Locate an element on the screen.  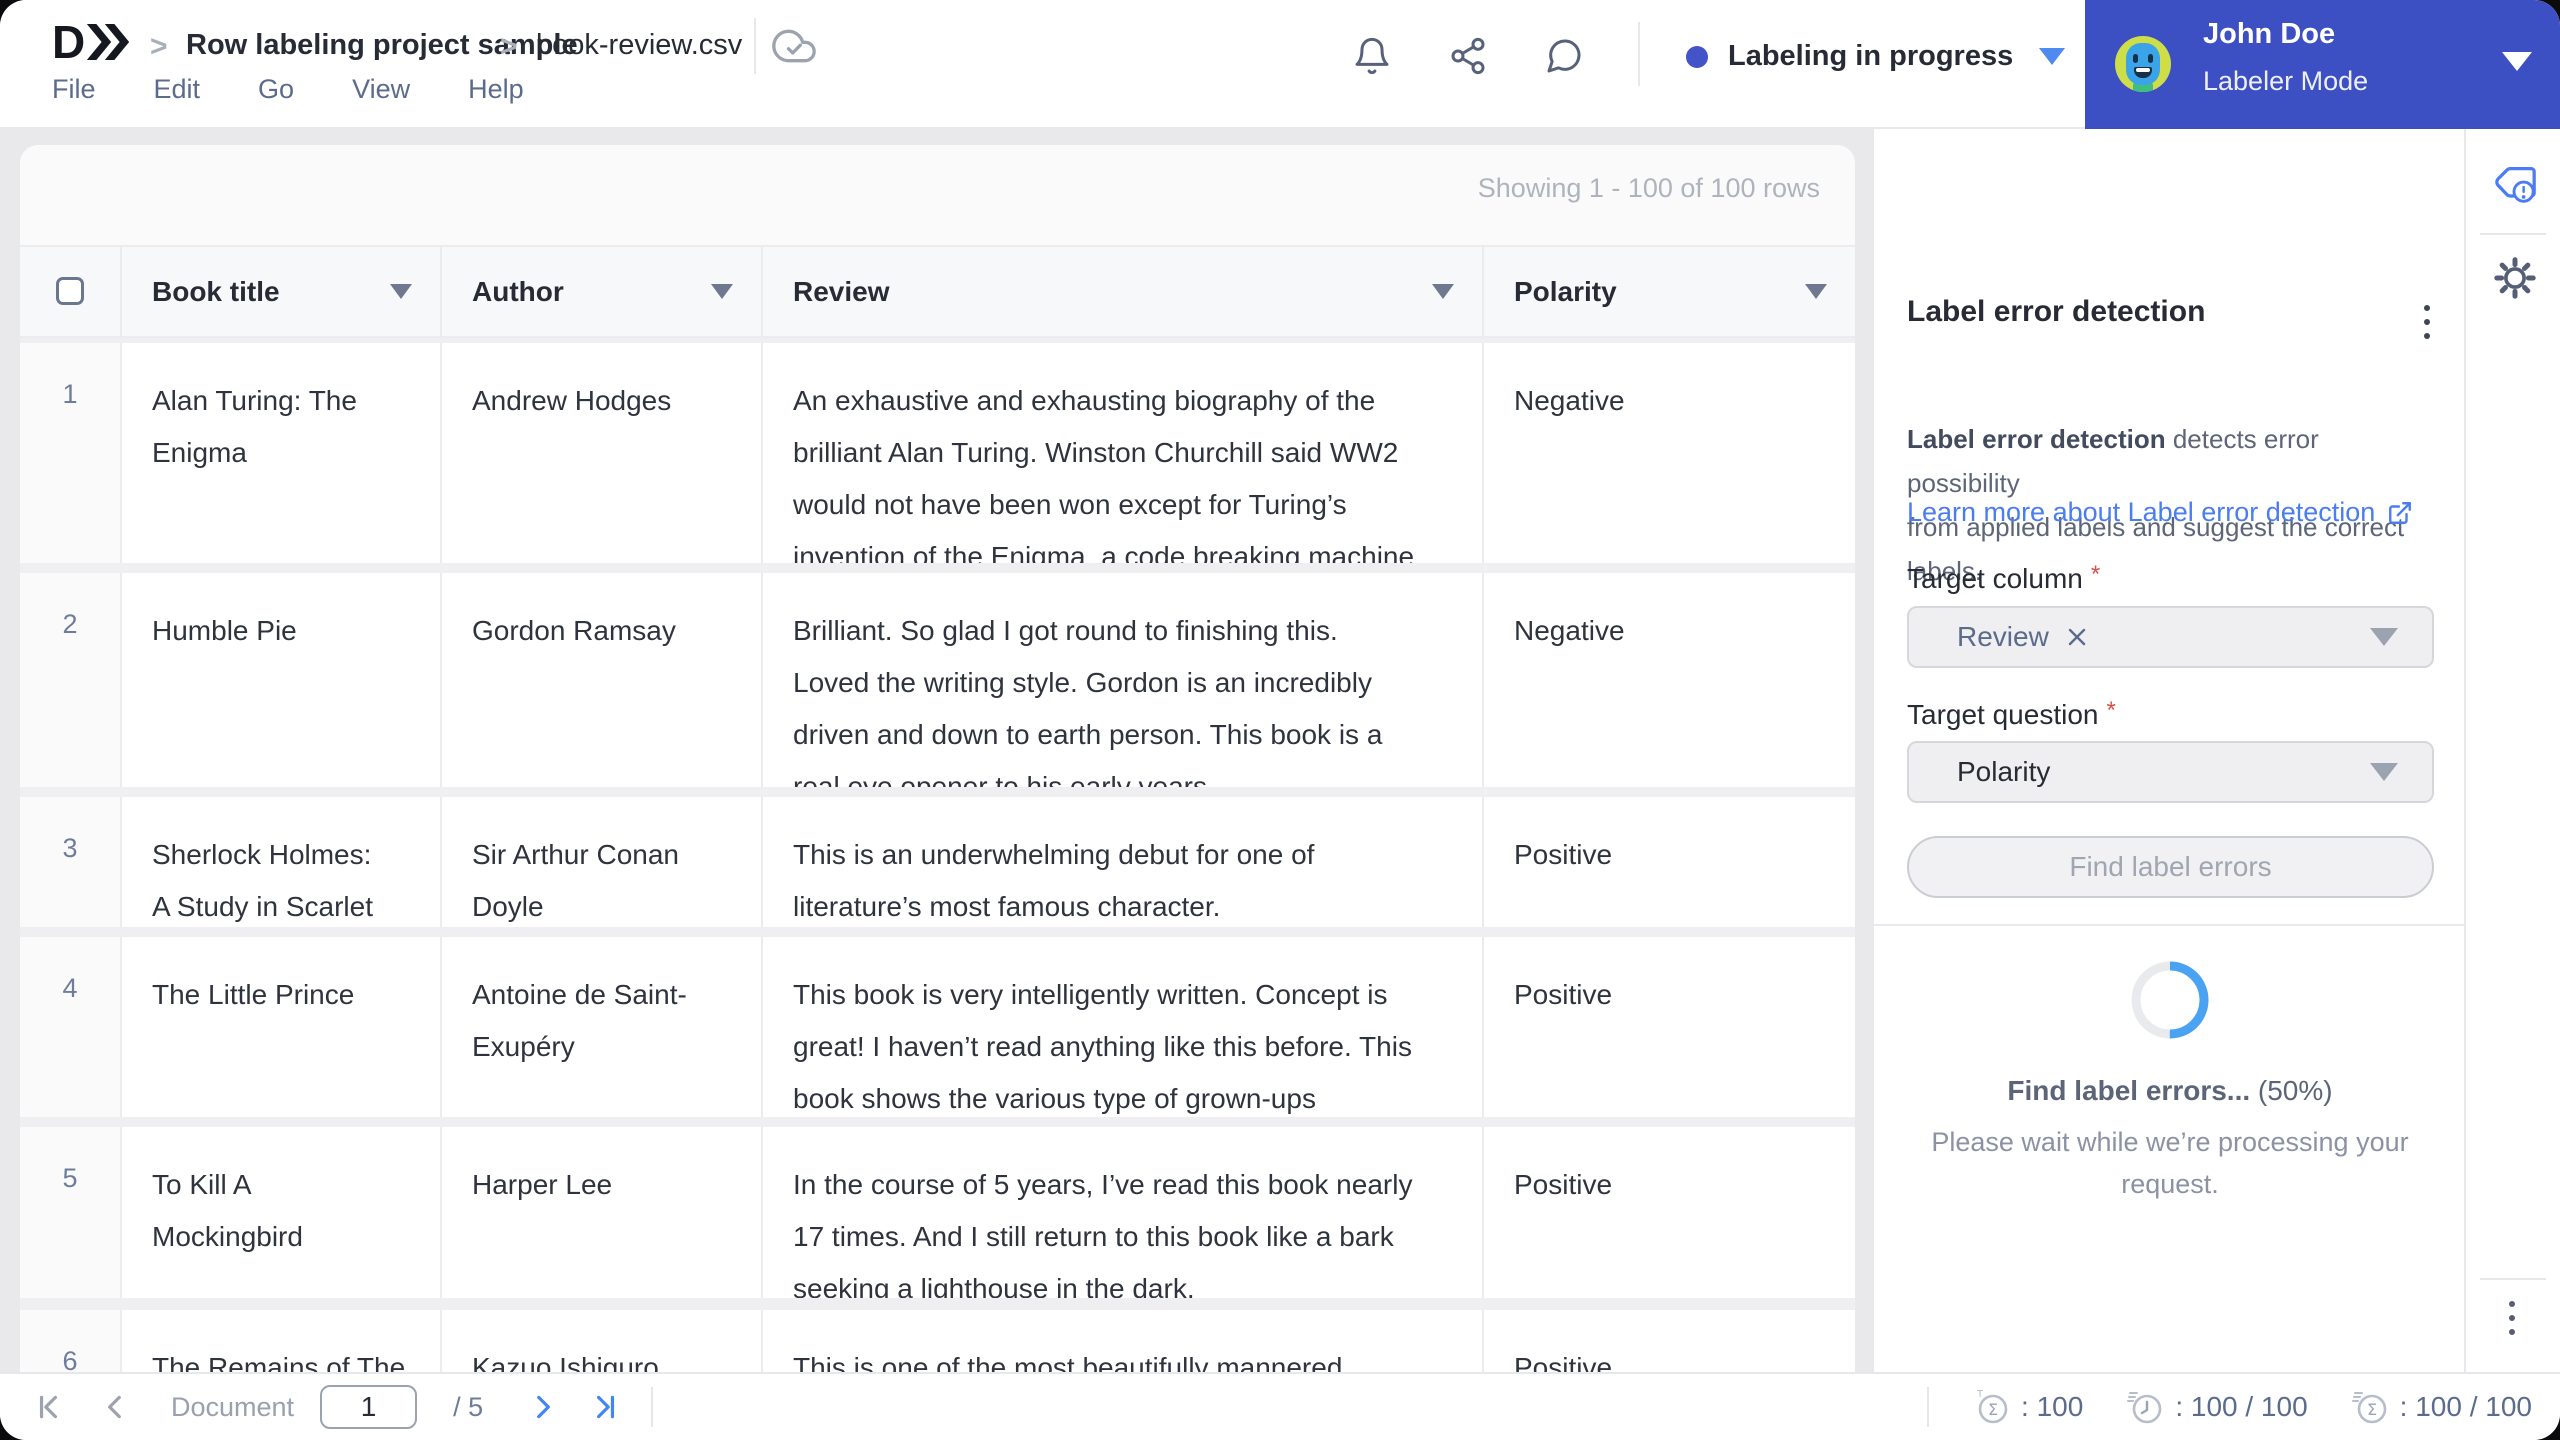
column-header-book-title: Book title is located at coordinates (280, 291).